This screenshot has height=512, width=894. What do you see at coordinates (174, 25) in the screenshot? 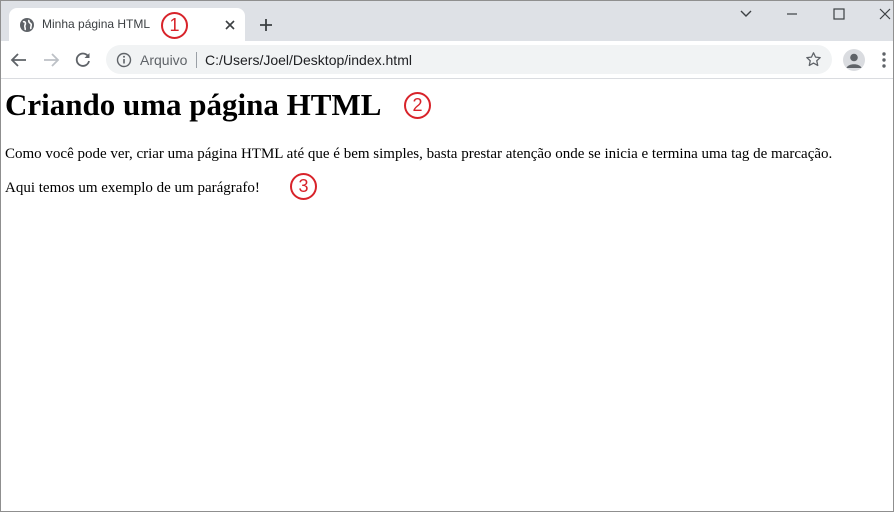
I see `annotation-marker-1: 1` at bounding box center [174, 25].